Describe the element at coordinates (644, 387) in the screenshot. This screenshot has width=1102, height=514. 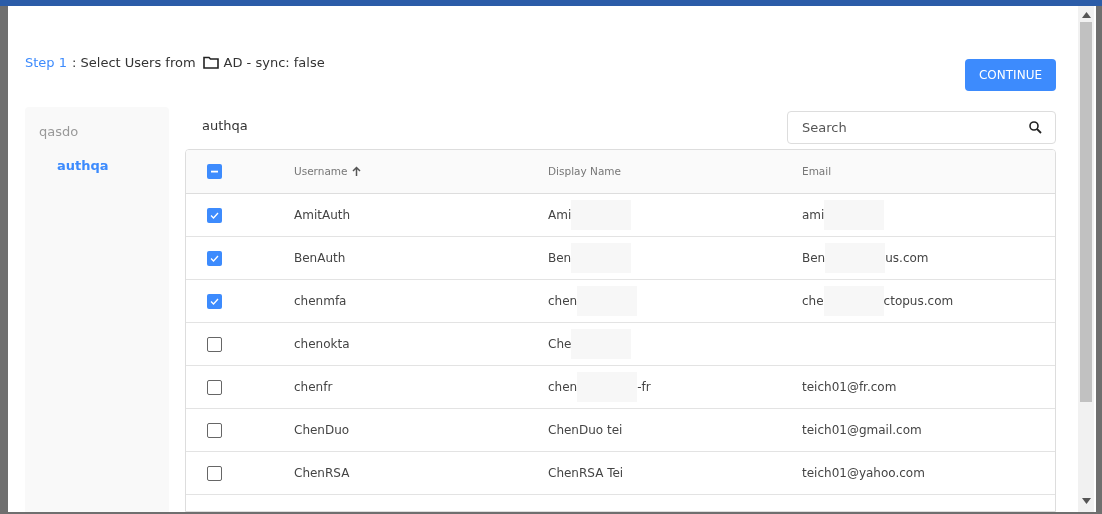
I see `table-cell-text: -fr` at that location.